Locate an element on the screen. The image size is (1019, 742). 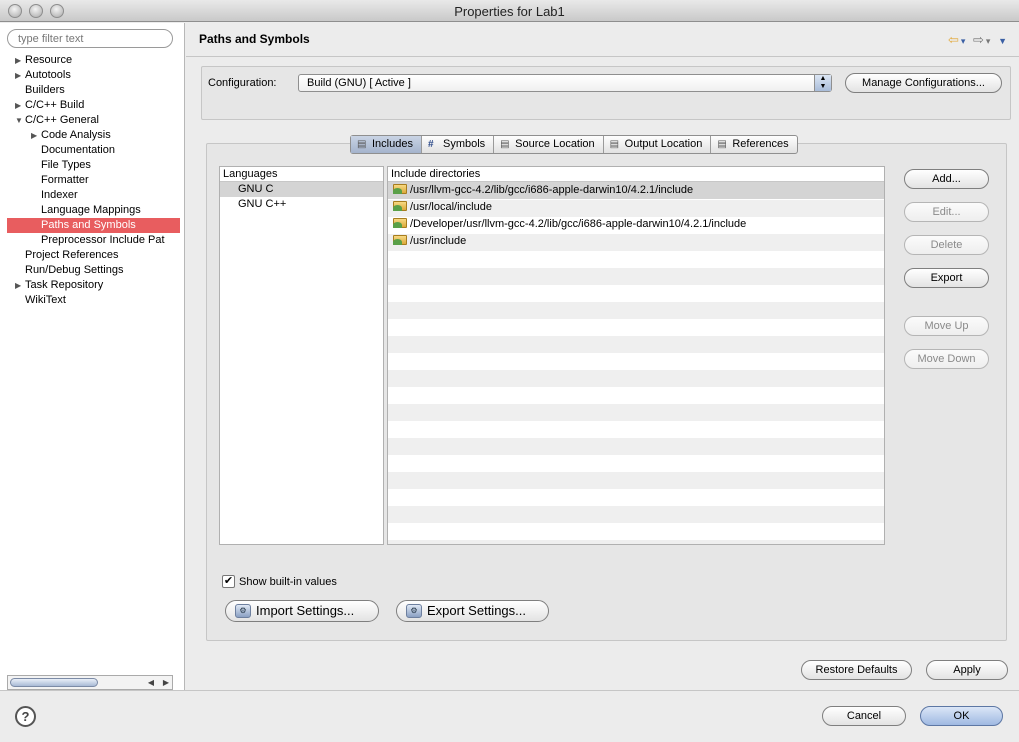
show-builtin-label: Show built-in values is located at coordinates (288, 582).